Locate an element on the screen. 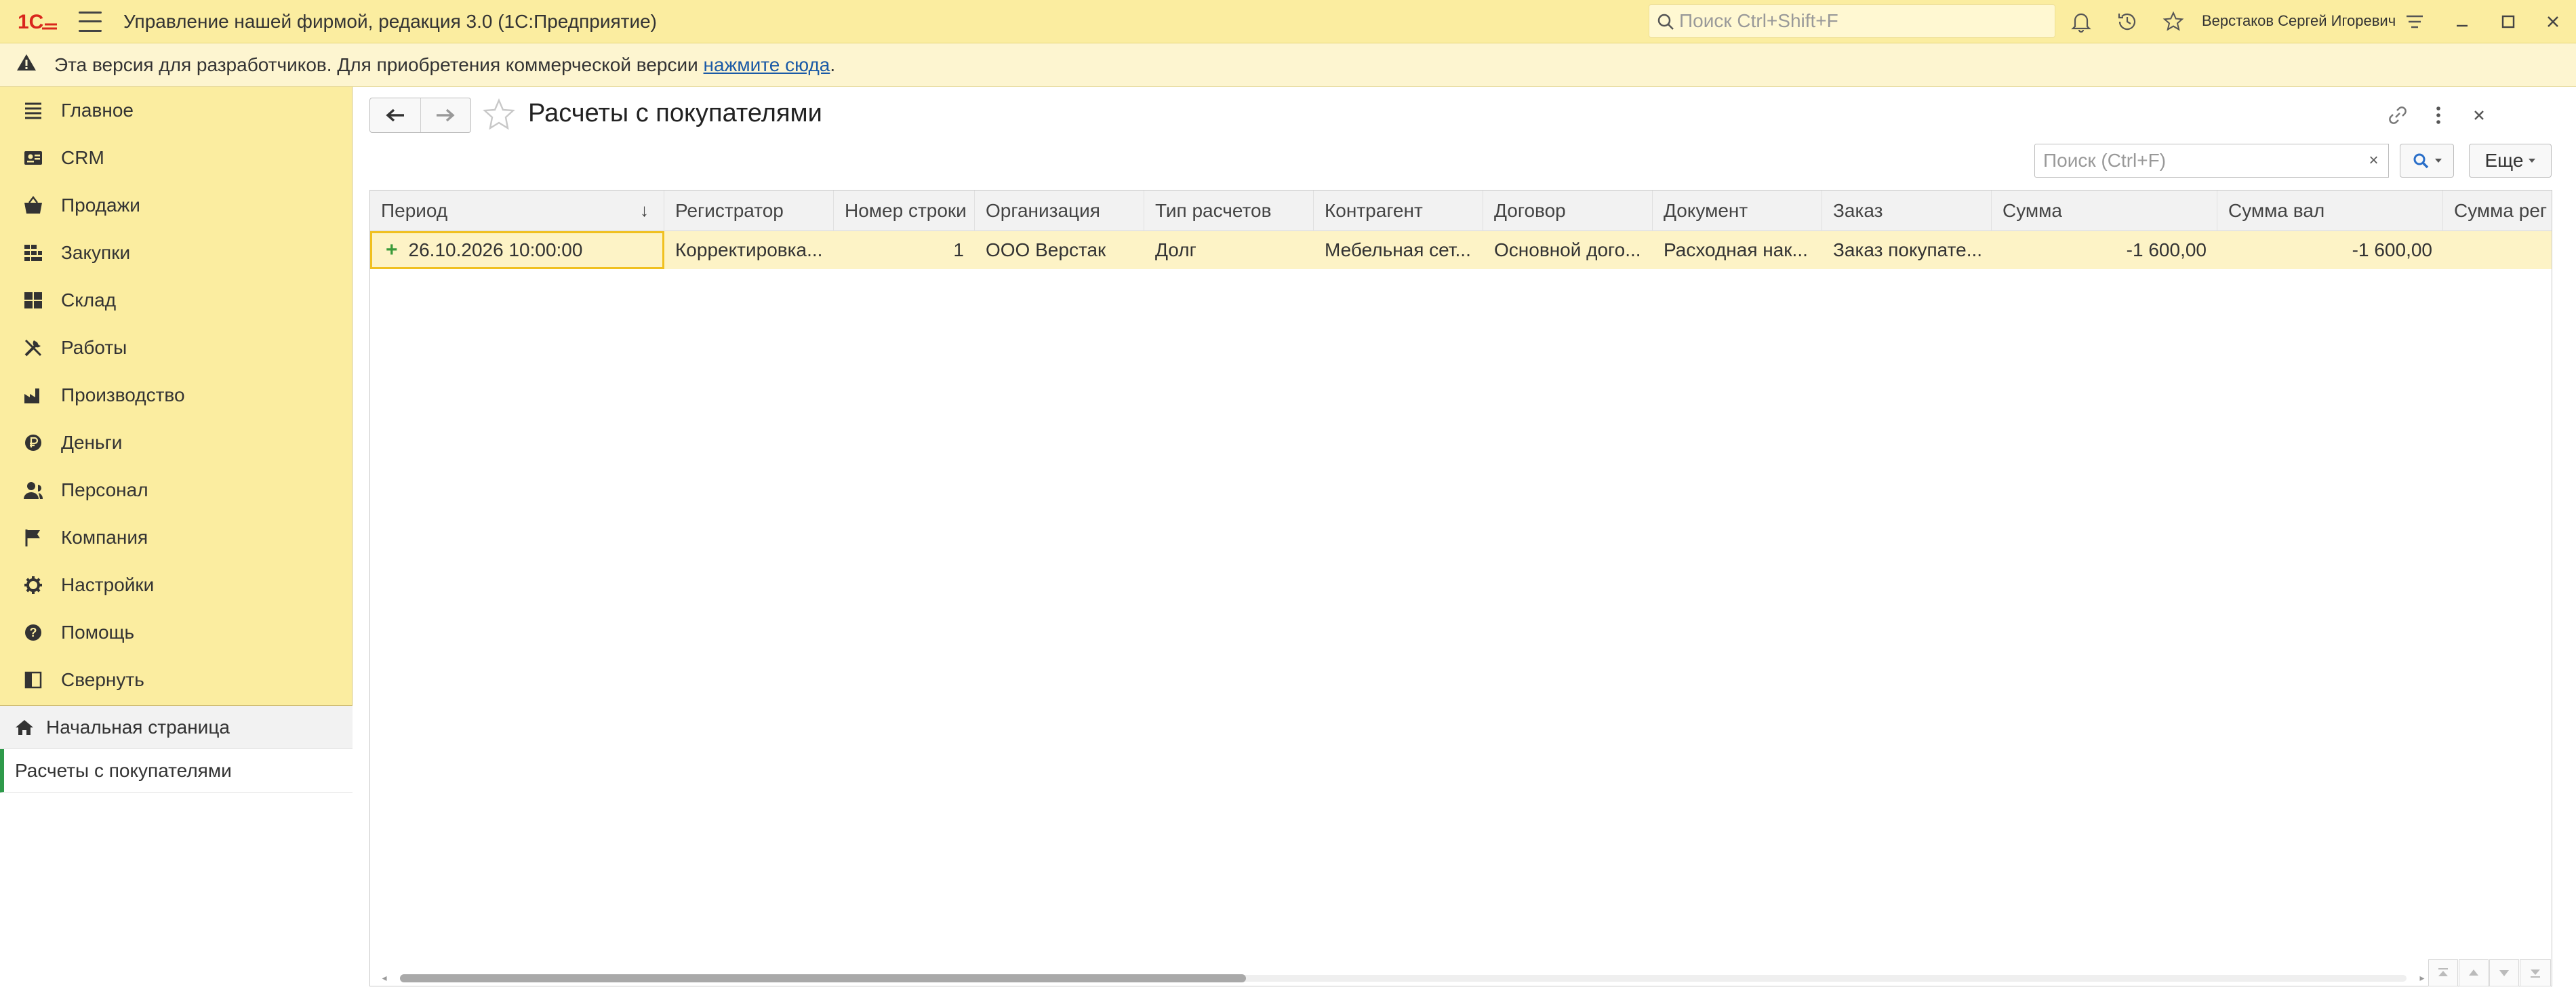  sidebar-item-main: Главное is located at coordinates (176, 110).